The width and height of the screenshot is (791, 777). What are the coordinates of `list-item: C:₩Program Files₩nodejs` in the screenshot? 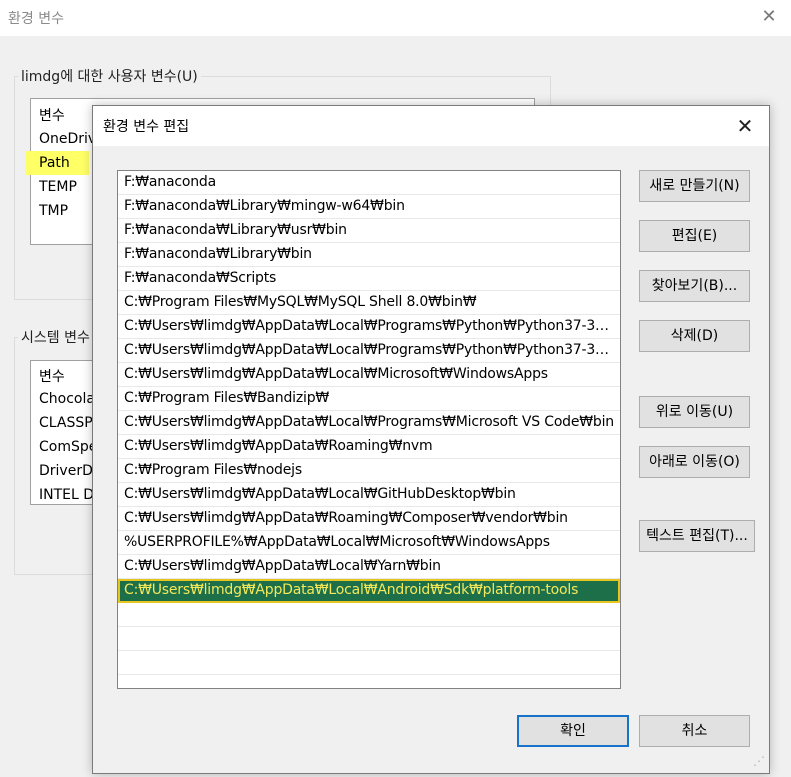 It's located at (369, 471).